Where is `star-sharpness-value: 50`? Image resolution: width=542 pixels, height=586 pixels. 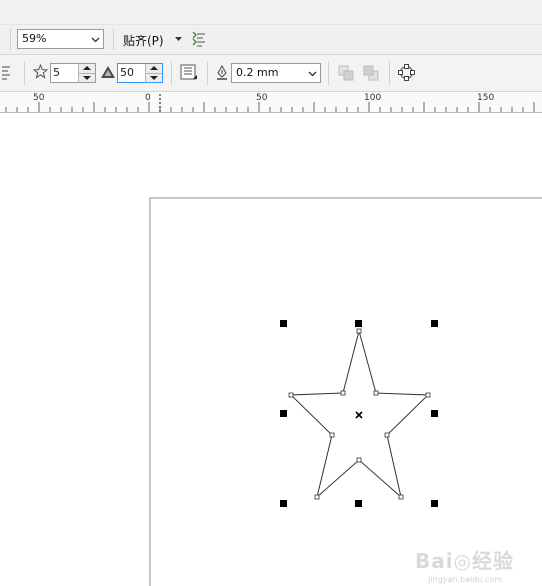
star-sharpness-value: 50 is located at coordinates (127, 72).